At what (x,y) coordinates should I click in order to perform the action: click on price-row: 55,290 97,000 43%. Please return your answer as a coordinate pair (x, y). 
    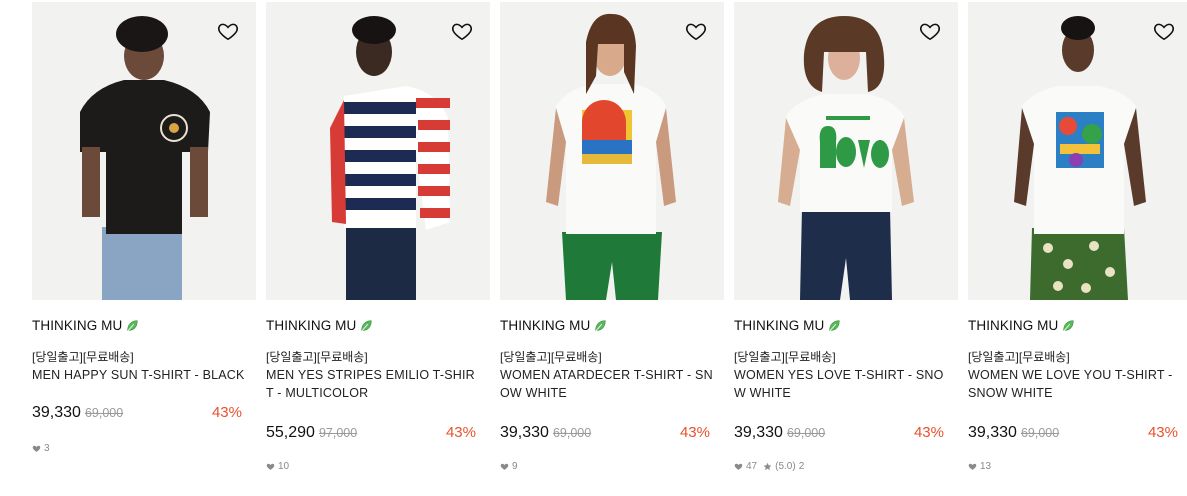
    Looking at the image, I should click on (371, 433).